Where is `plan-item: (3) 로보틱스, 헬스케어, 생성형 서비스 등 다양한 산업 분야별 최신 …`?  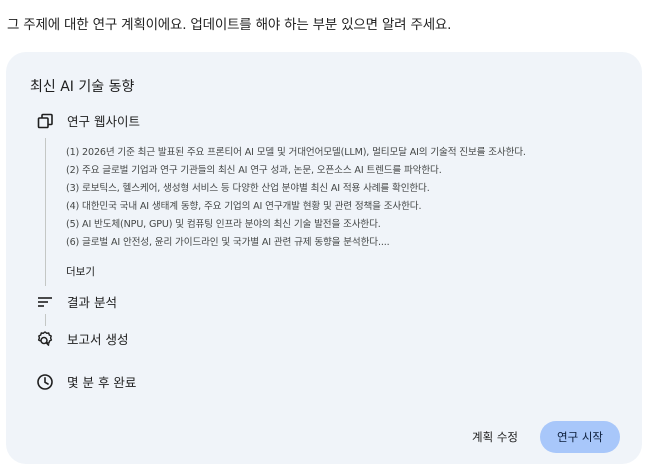
plan-item: (3) 로보틱스, 헬스케어, 생성형 서비스 등 다양한 산업 분야별 최신 … is located at coordinates (248, 188).